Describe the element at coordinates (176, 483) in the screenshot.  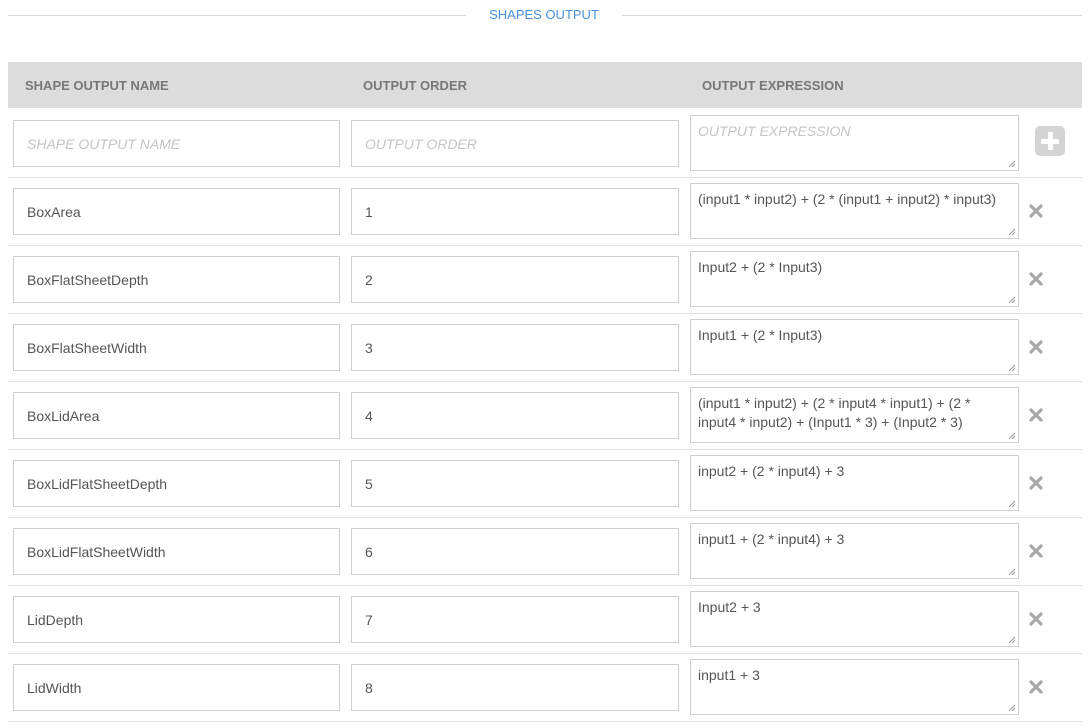
I see `shape-output-name-input: BoxLidFlatSheetDepth` at that location.